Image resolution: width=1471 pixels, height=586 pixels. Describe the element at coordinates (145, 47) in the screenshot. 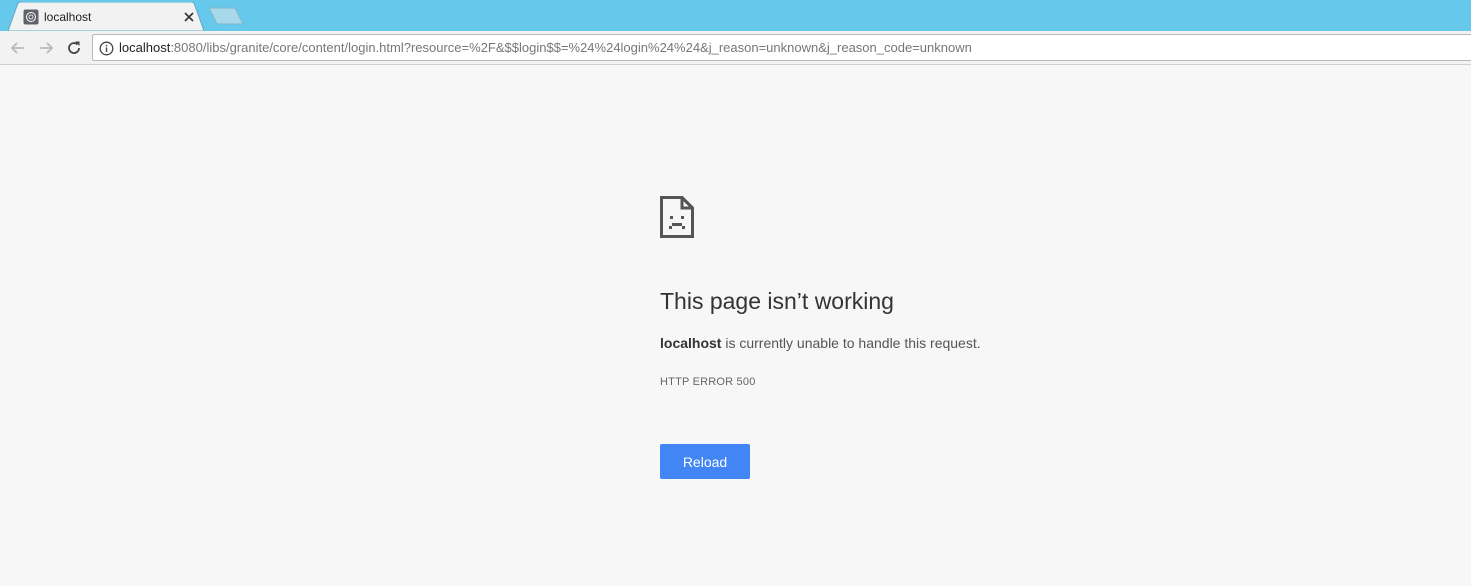

I see `url-host: localhost` at that location.